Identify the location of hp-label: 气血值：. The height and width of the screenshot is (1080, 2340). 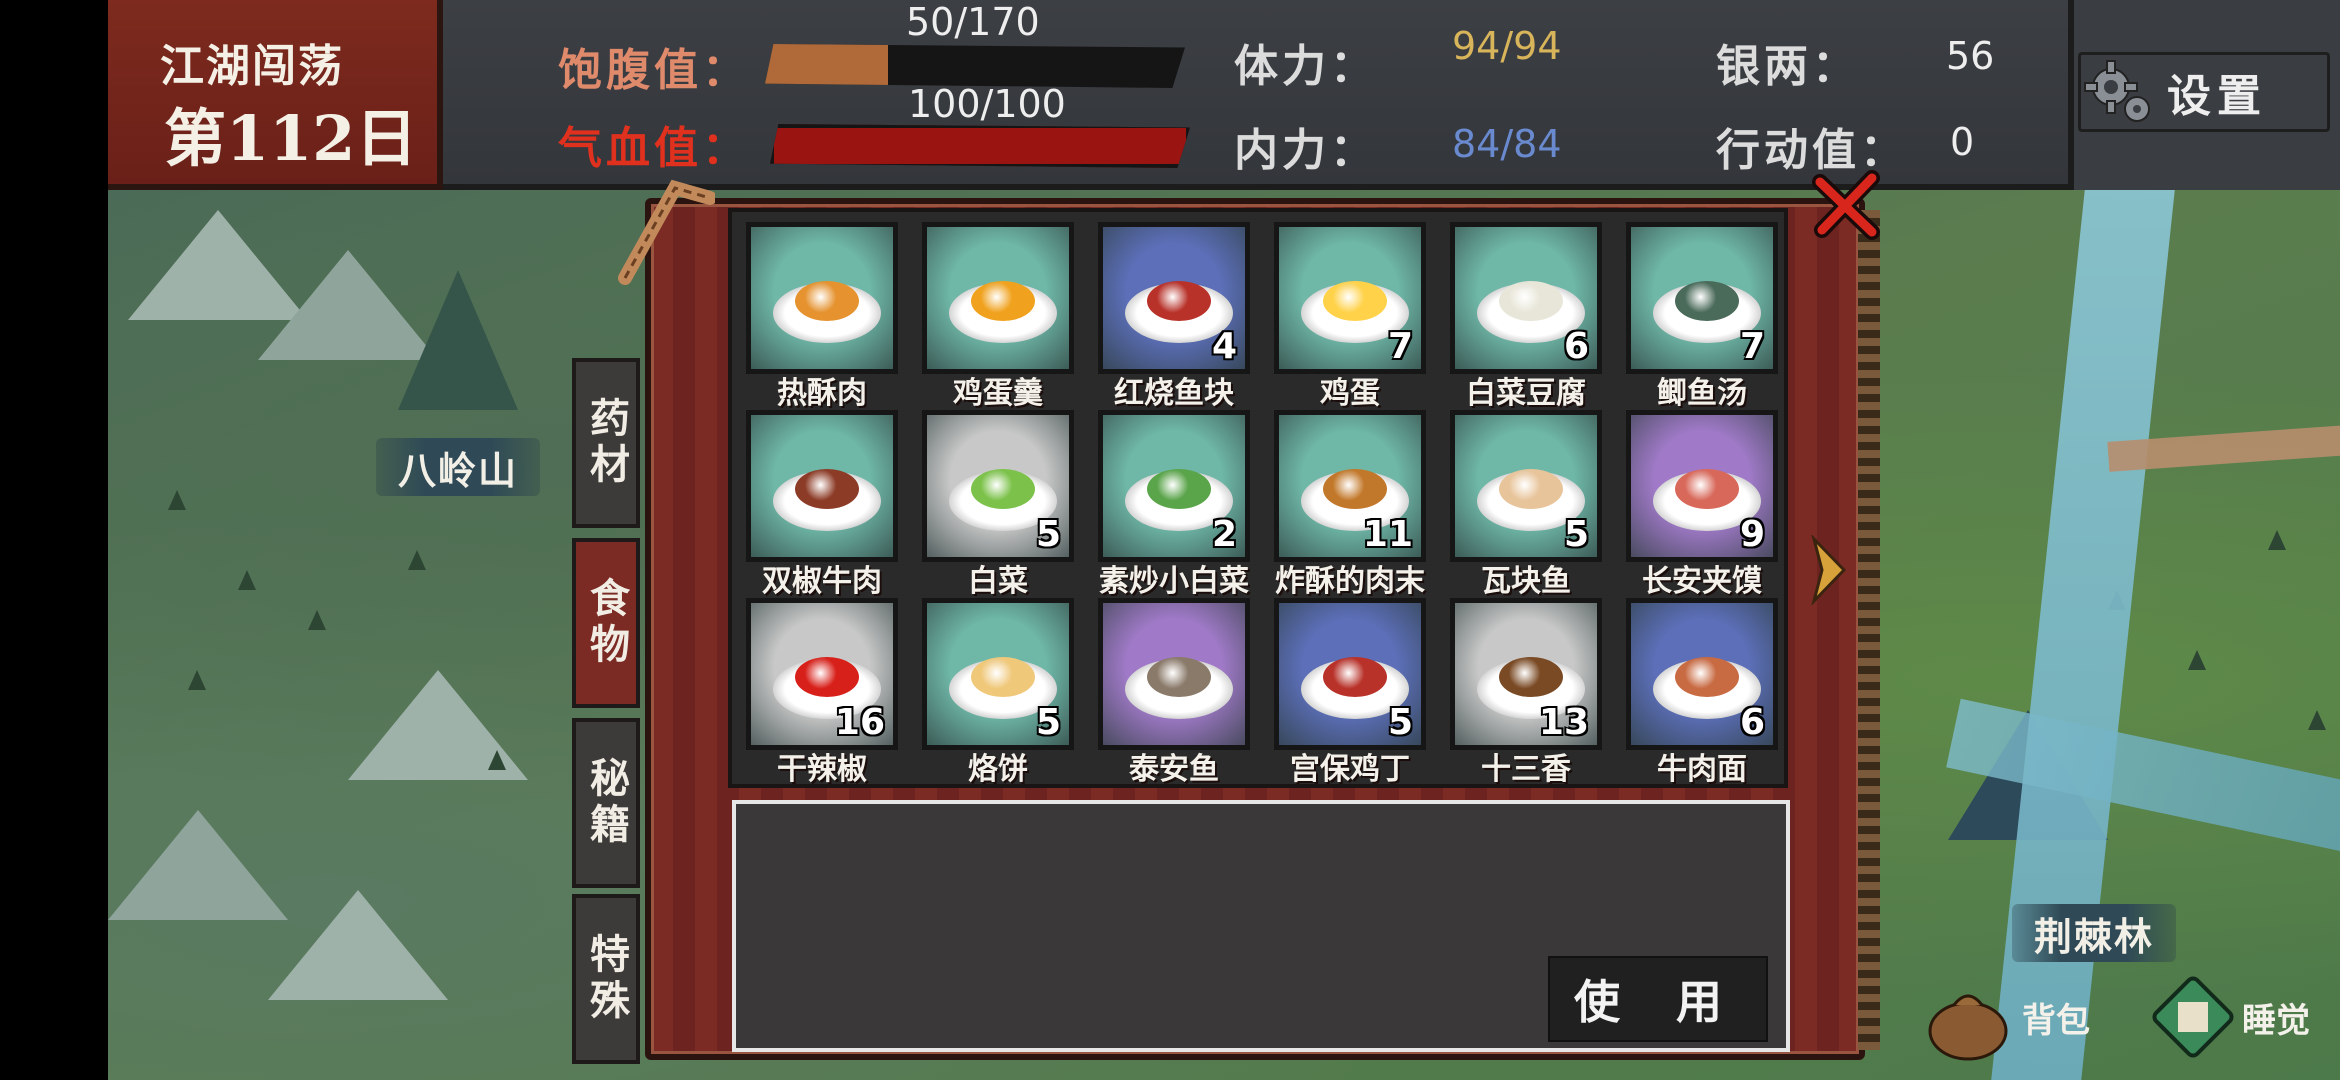
(654, 148).